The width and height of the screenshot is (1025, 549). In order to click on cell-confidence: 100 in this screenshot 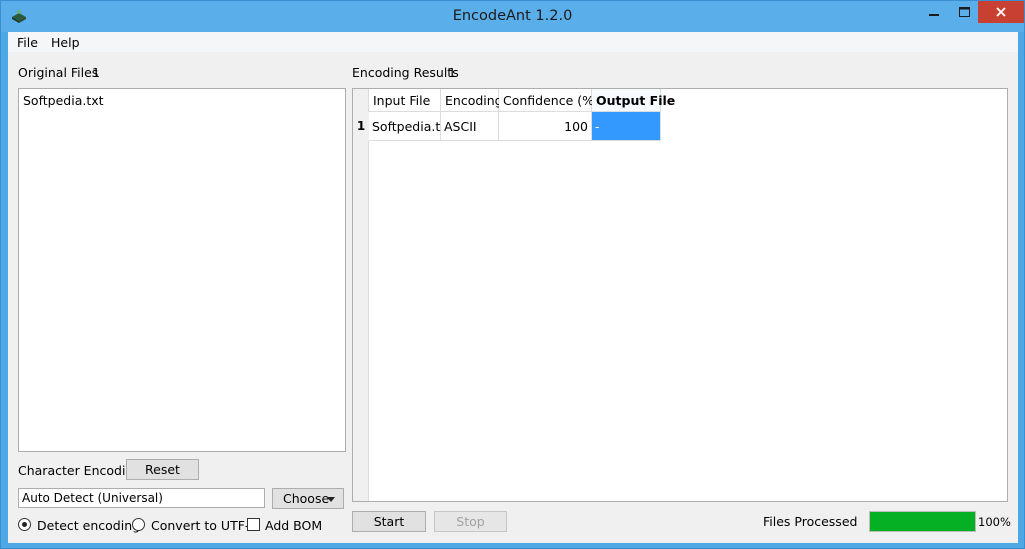, I will do `click(545, 126)`.